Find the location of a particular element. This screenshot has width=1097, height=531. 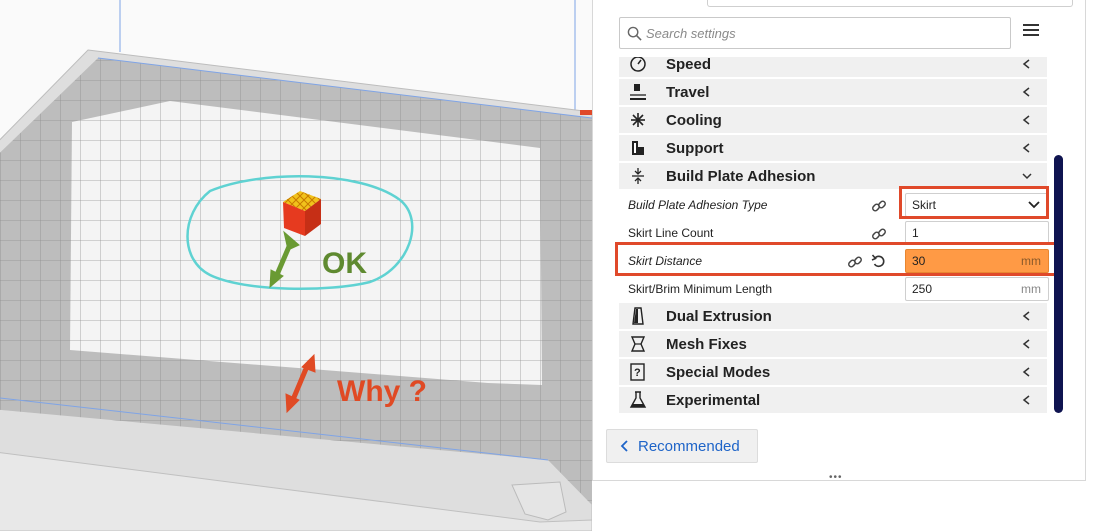

search-icon is located at coordinates (634, 33).